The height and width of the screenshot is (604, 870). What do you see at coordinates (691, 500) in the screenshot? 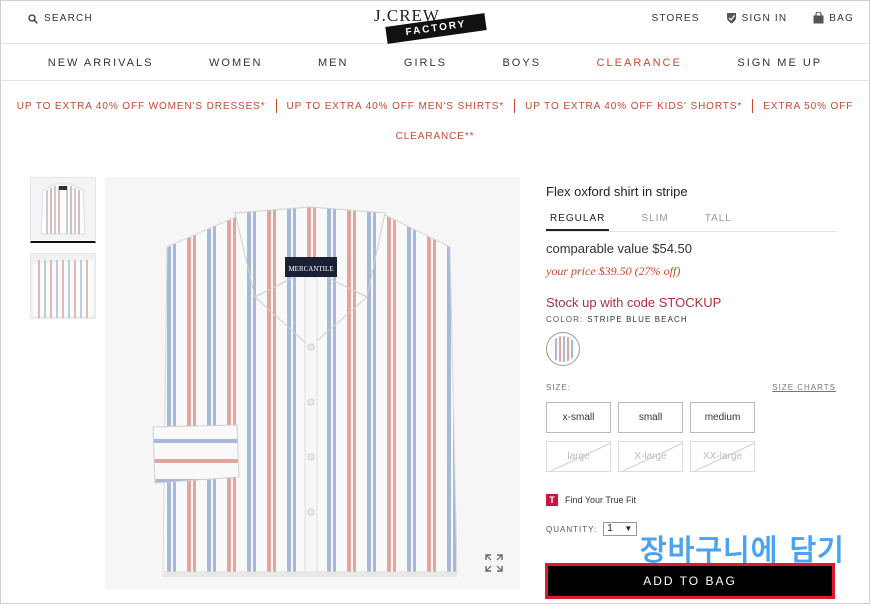
I see `true-fit-link: T Find Your True Fit` at bounding box center [691, 500].